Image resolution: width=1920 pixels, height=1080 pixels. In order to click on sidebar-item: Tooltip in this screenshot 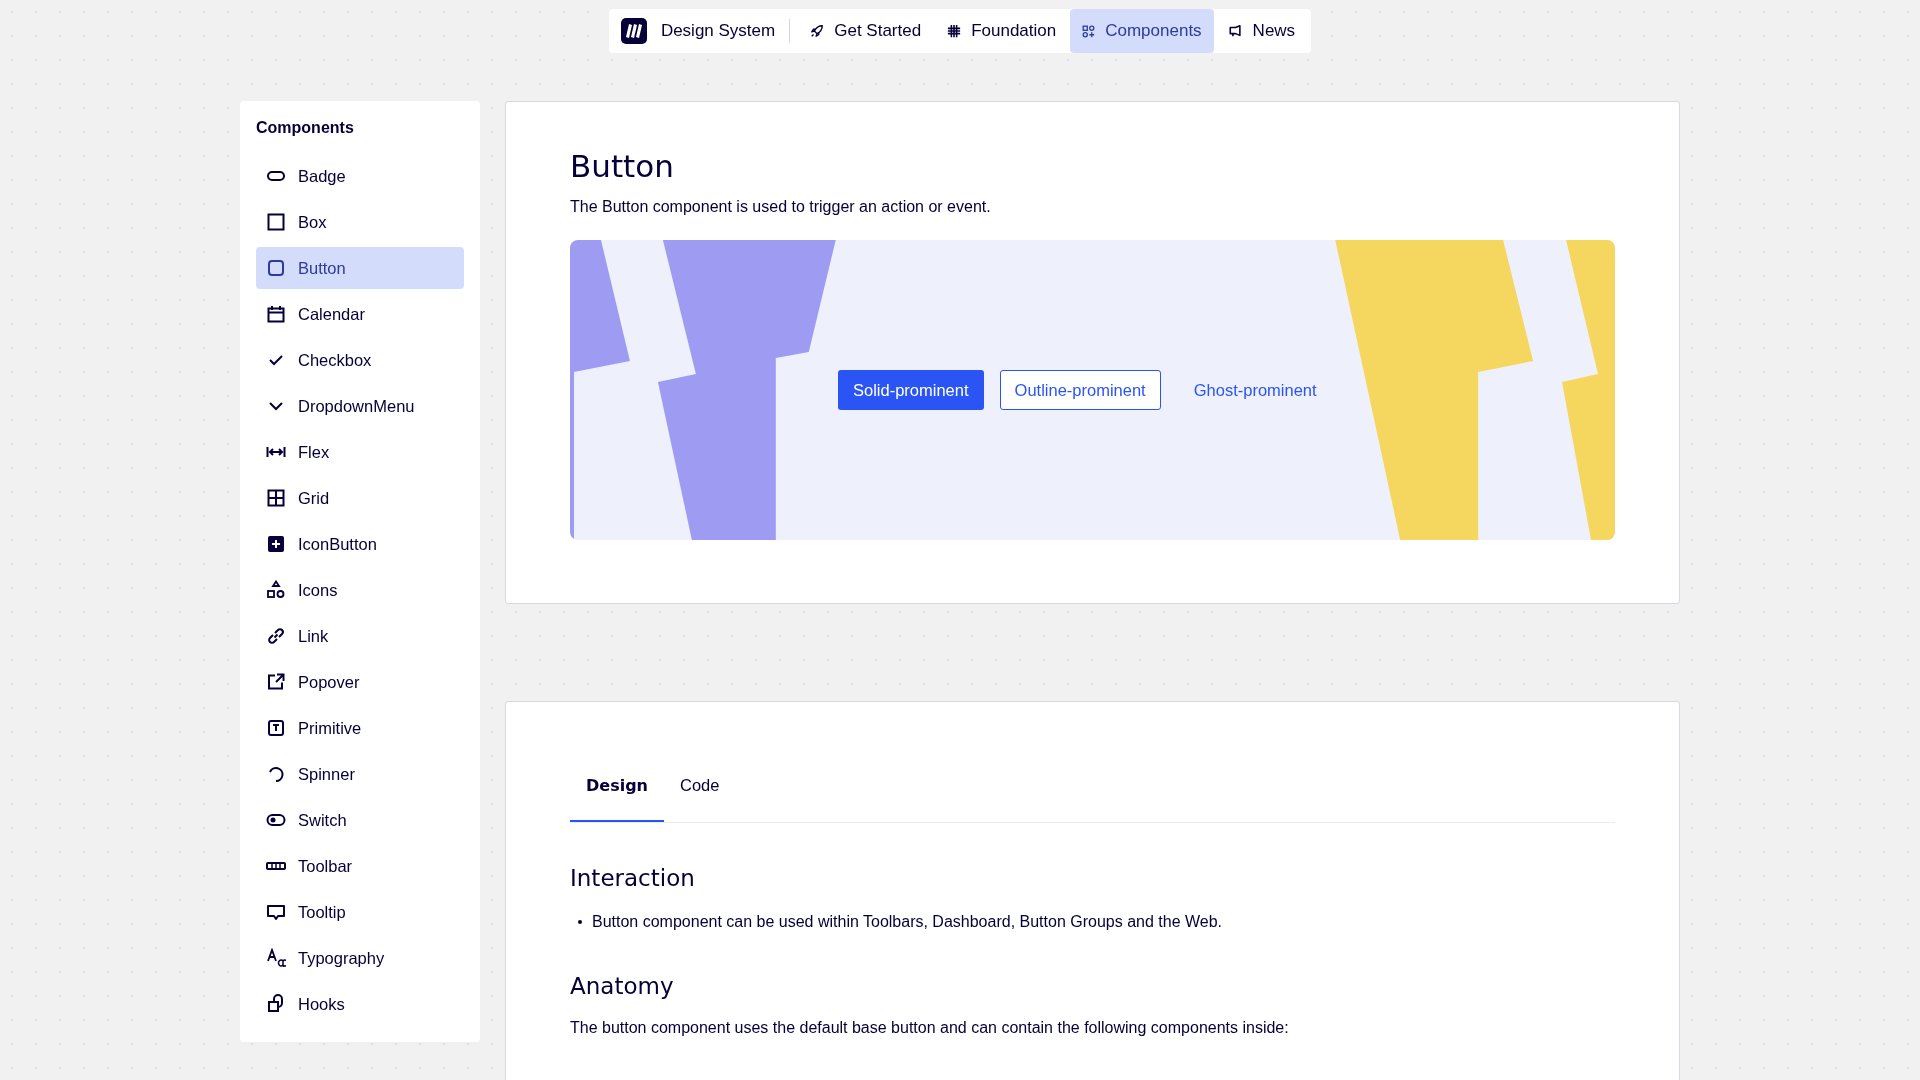, I will do `click(360, 912)`.